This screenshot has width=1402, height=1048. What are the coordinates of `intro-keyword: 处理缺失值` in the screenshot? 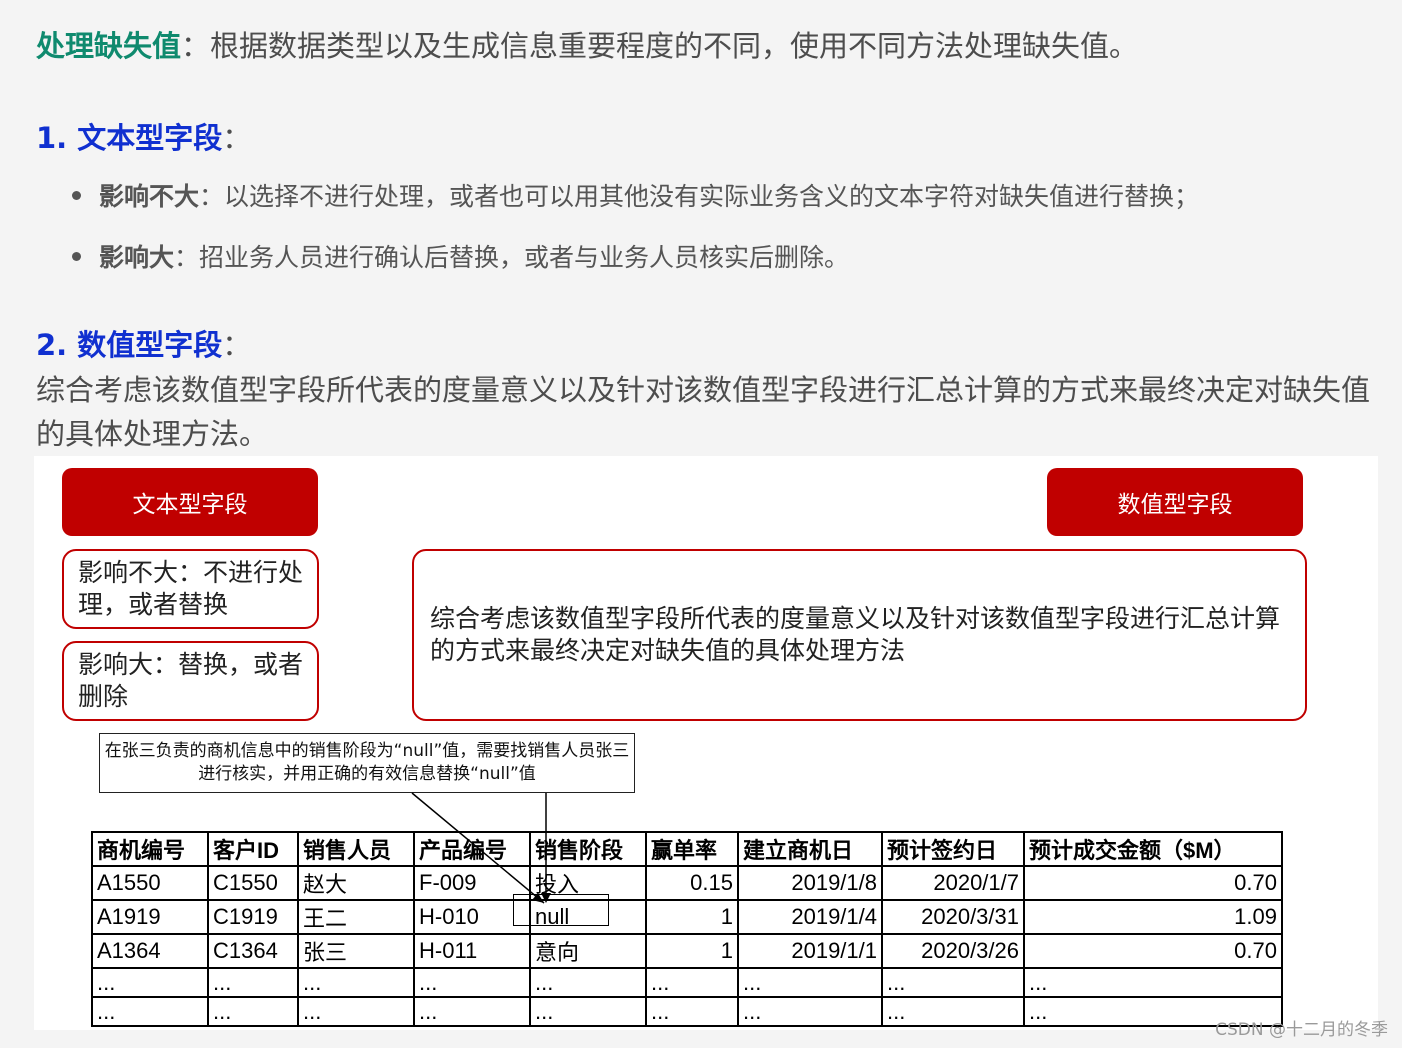 It's located at (109, 46).